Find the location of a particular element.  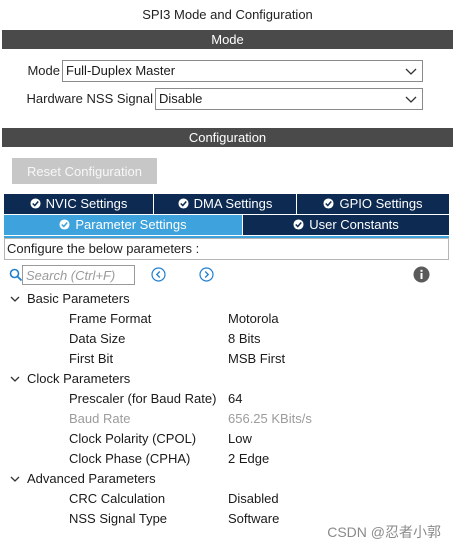

tab-label: GPIO Settings is located at coordinates (381, 203).